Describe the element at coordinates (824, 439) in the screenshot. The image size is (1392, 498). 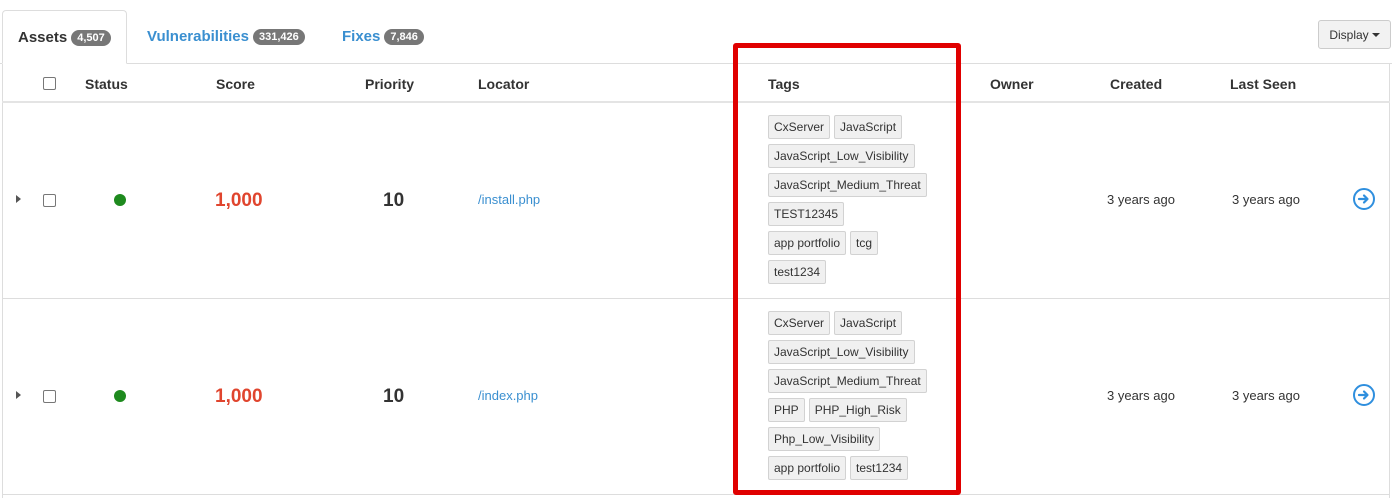
I see `tag: Php_Low_Visibility` at that location.